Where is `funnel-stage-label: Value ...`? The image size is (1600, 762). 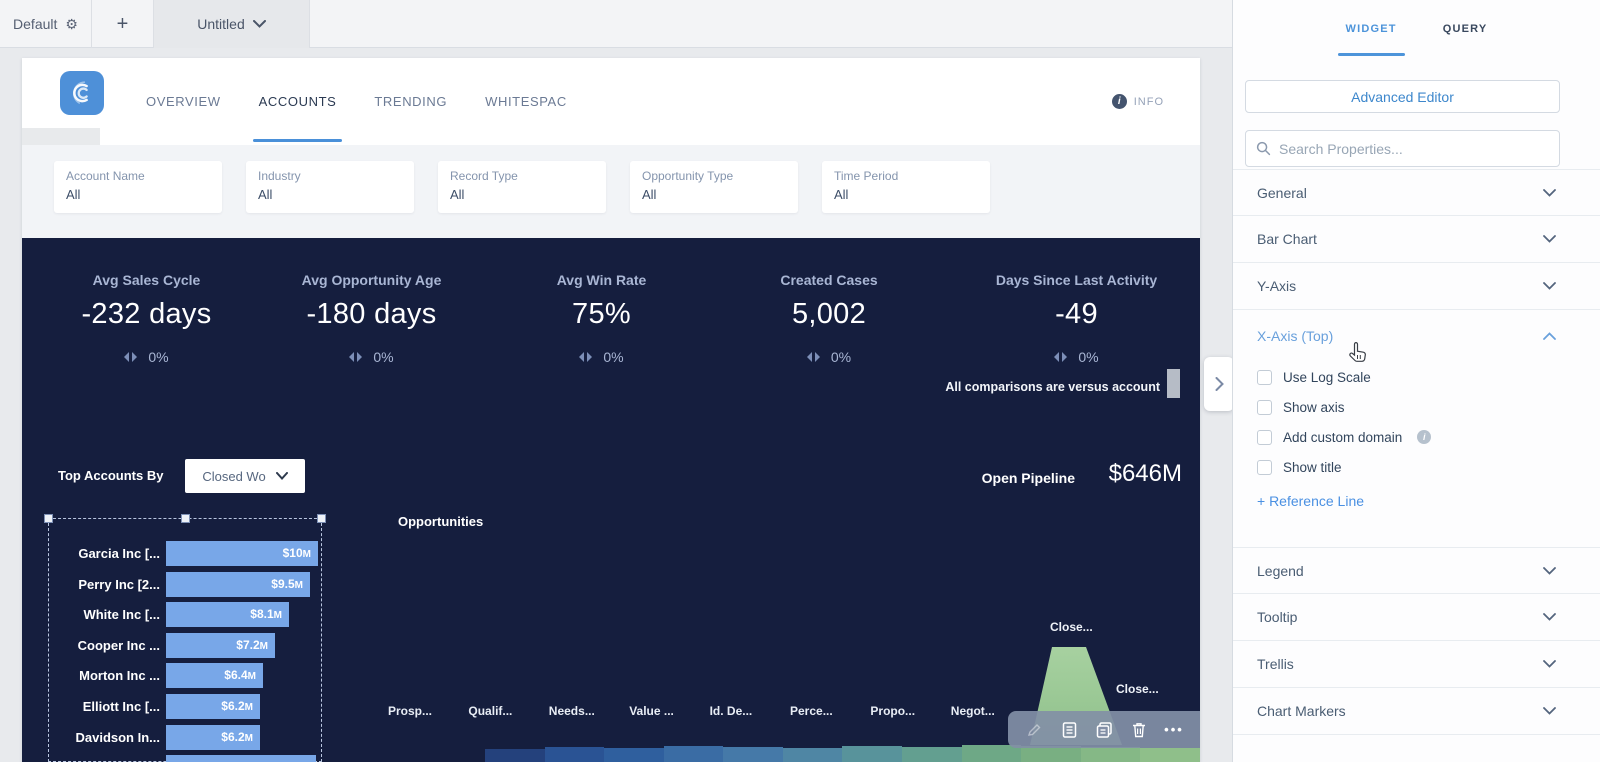 funnel-stage-label: Value ... is located at coordinates (651, 711).